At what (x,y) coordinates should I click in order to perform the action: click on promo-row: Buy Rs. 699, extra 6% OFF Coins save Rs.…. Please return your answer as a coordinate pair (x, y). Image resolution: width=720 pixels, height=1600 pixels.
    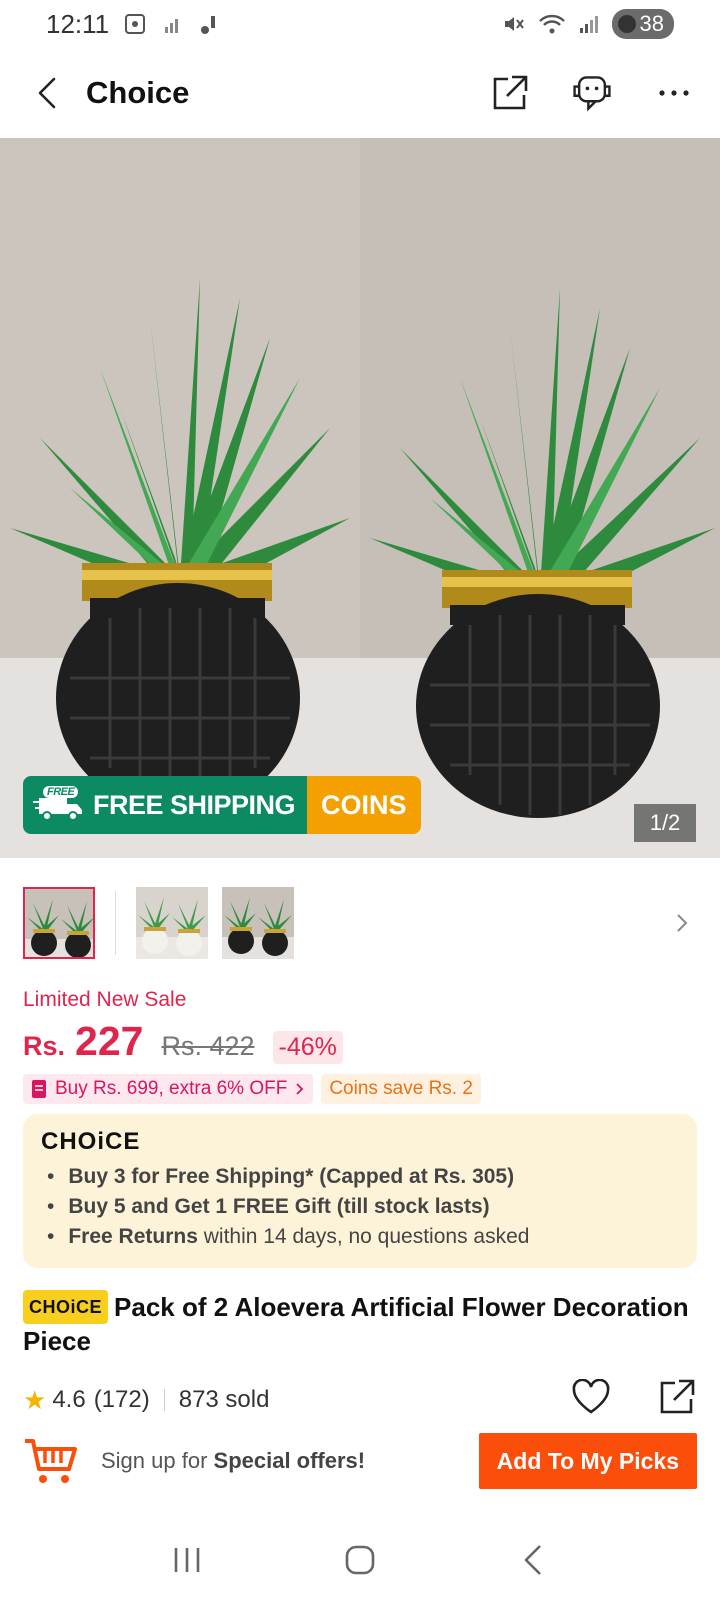
    Looking at the image, I should click on (252, 1089).